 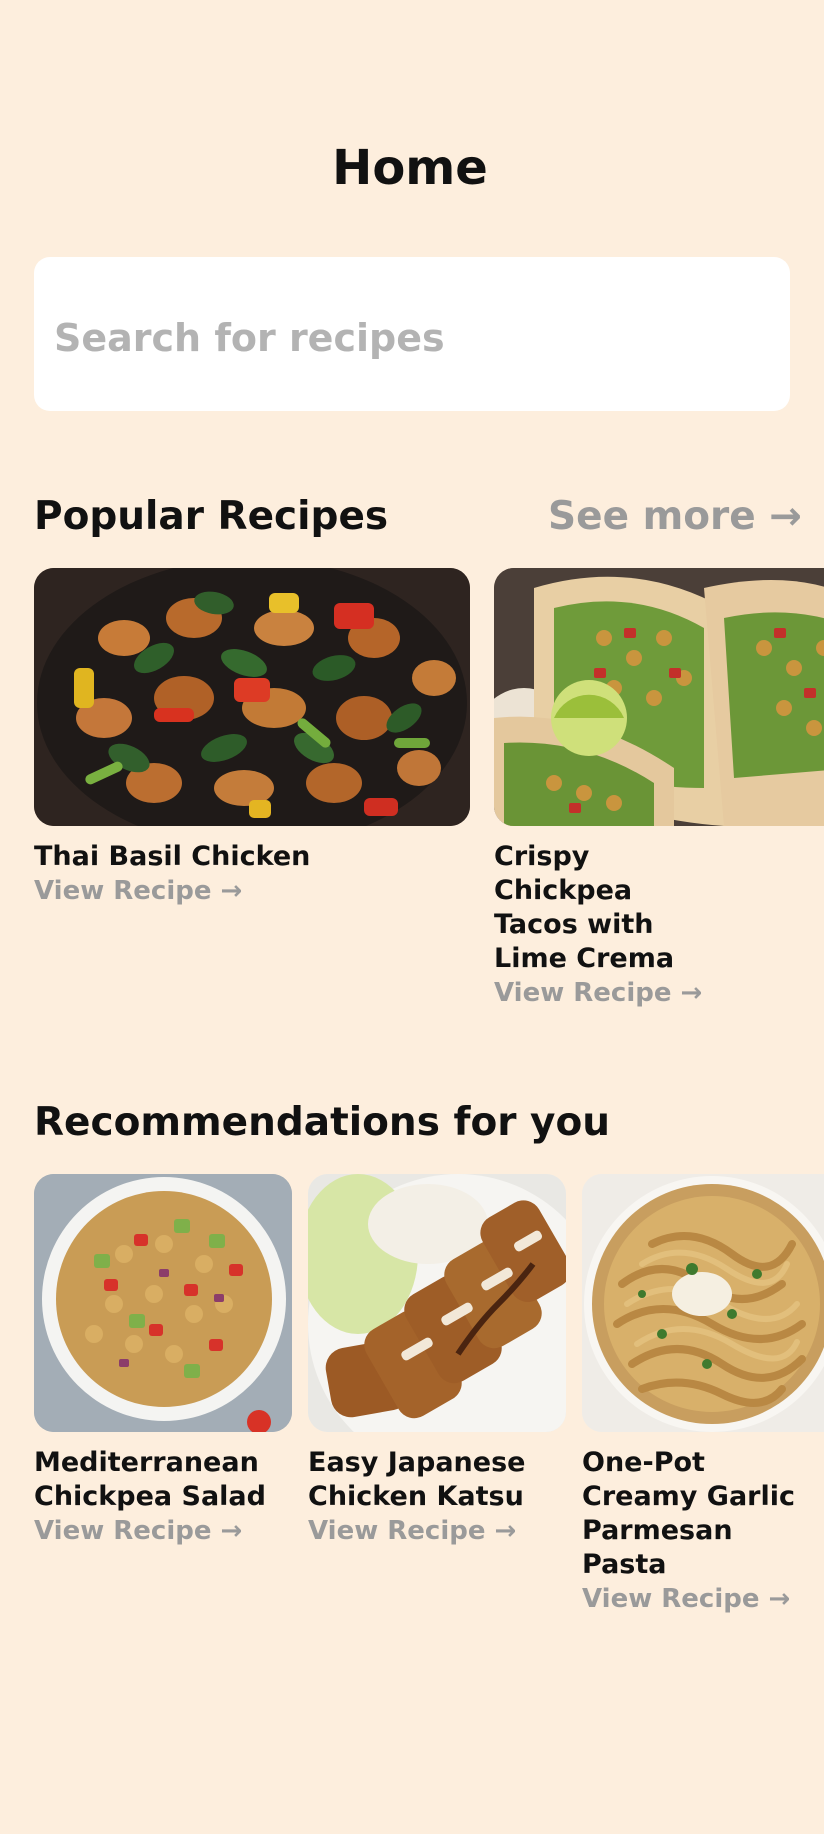 What do you see at coordinates (437, 1303) in the screenshot?
I see `japanese-chicken-katsu-image` at bounding box center [437, 1303].